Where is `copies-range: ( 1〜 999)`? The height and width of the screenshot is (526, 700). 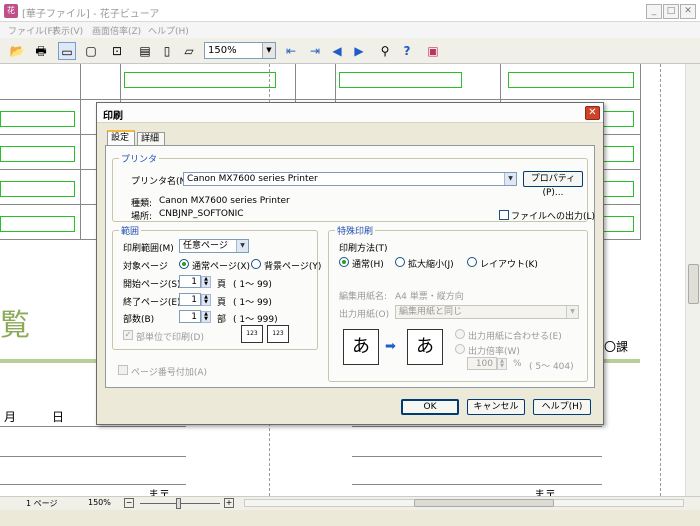
copies-range: ( 1〜 999) is located at coordinates (255, 320).